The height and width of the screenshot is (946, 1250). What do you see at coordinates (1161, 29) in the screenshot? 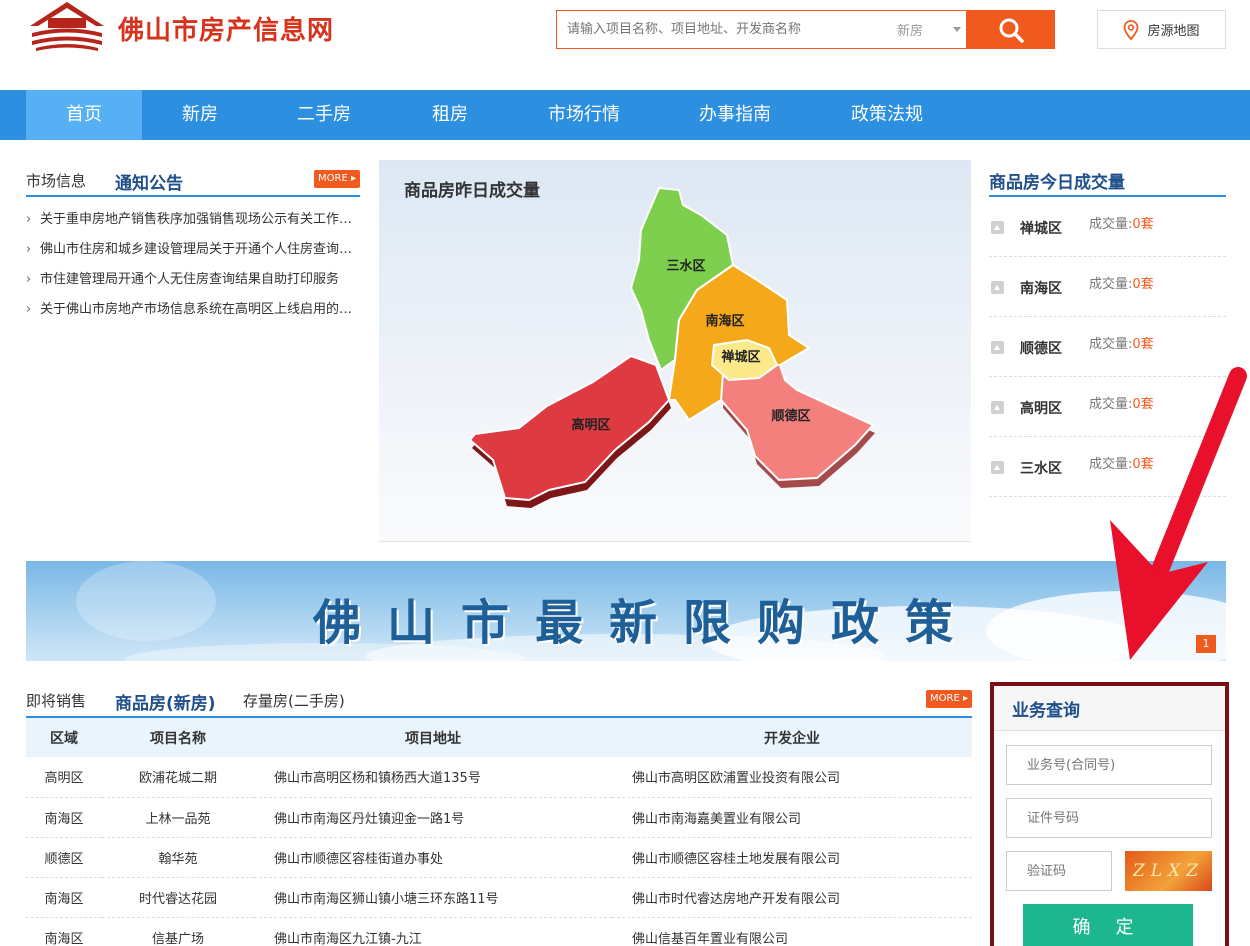
I see `house-map-button: 房源地图` at bounding box center [1161, 29].